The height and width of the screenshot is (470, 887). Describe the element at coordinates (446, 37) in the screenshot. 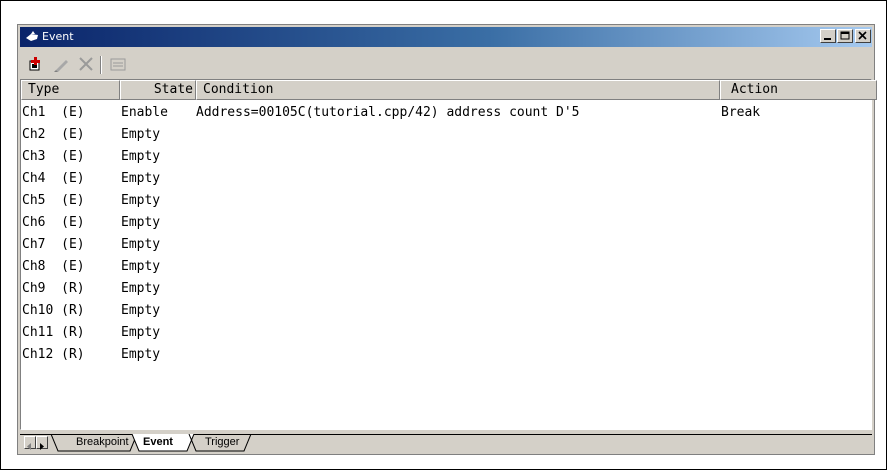

I see `title-bar: Event` at that location.